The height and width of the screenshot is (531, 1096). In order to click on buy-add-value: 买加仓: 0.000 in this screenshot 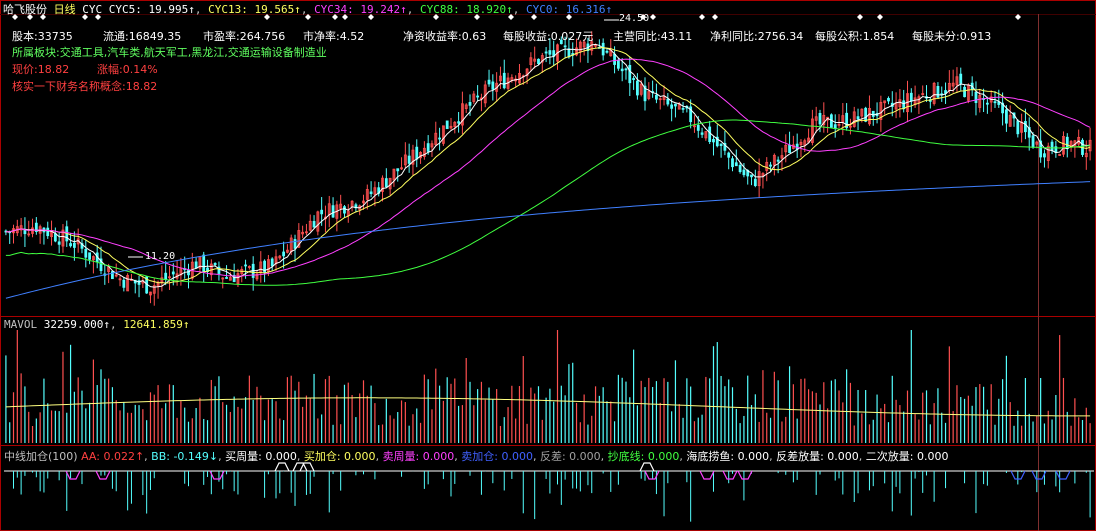, I will do `click(339, 456)`.